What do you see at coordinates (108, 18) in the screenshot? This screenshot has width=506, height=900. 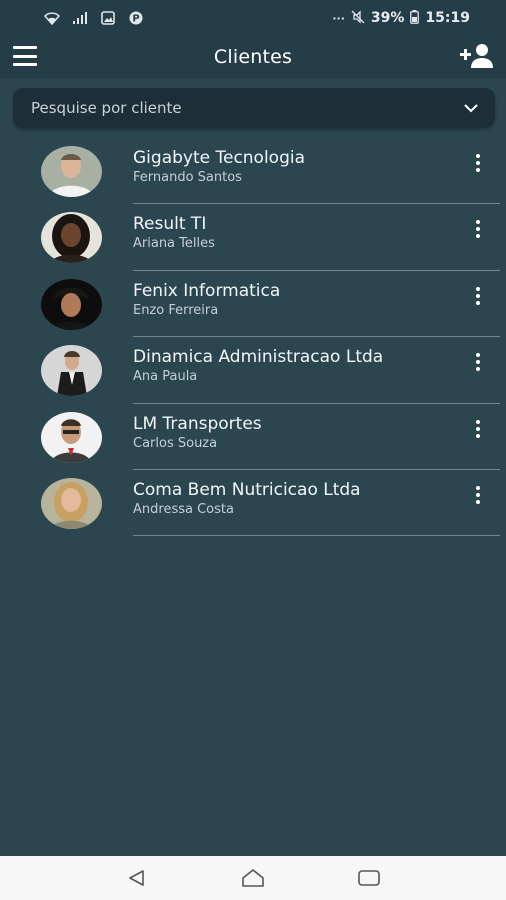 I see `gallery-icon` at bounding box center [108, 18].